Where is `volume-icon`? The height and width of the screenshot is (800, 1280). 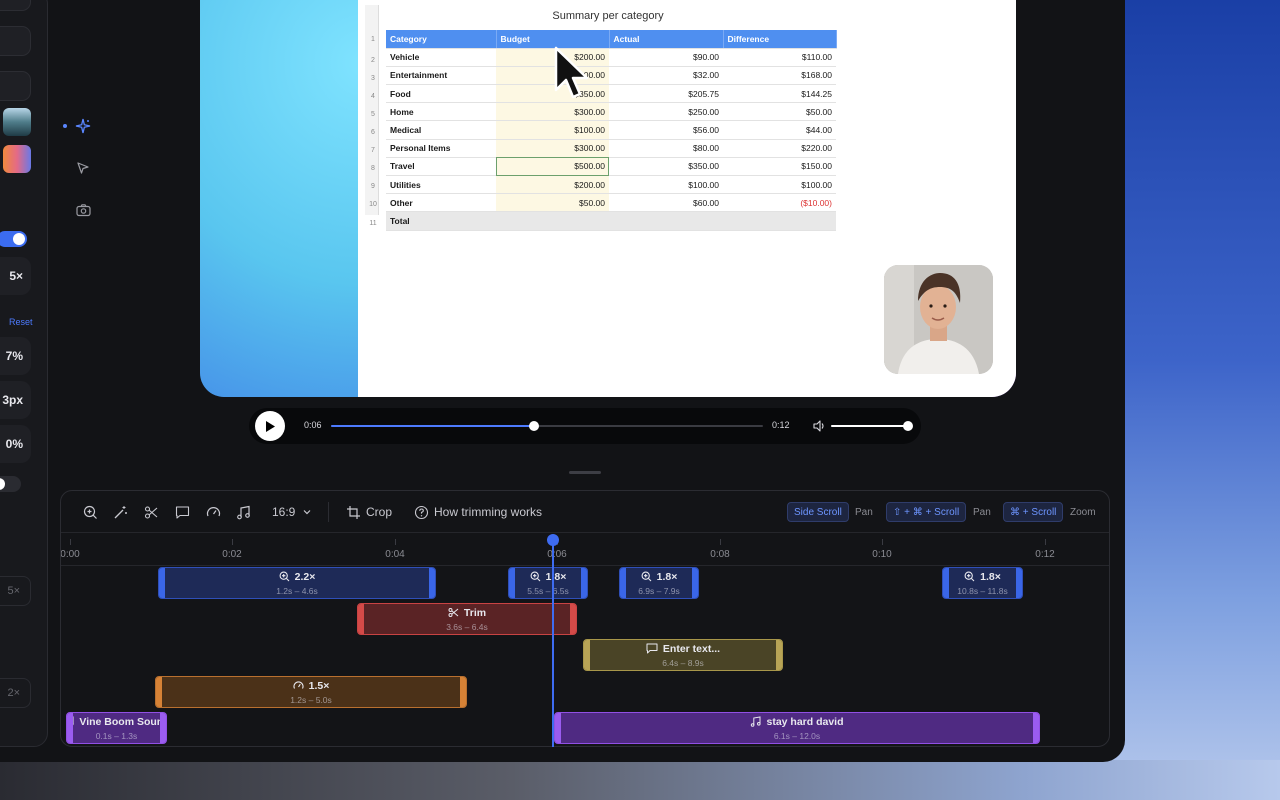 volume-icon is located at coordinates (819, 428).